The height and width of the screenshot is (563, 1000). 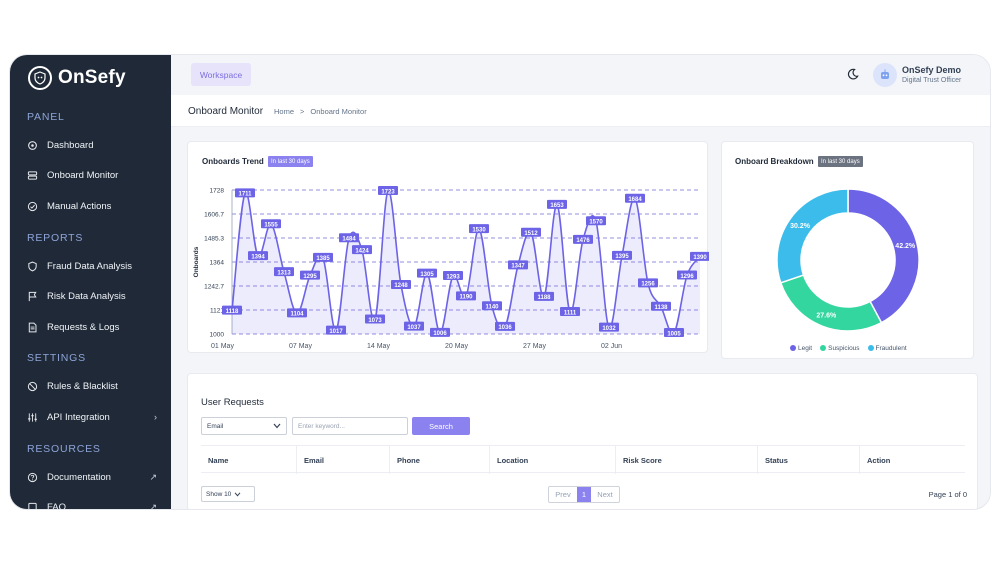 I want to click on sidebar-item-label: Risk Data Analysis, so click(x=86, y=296).